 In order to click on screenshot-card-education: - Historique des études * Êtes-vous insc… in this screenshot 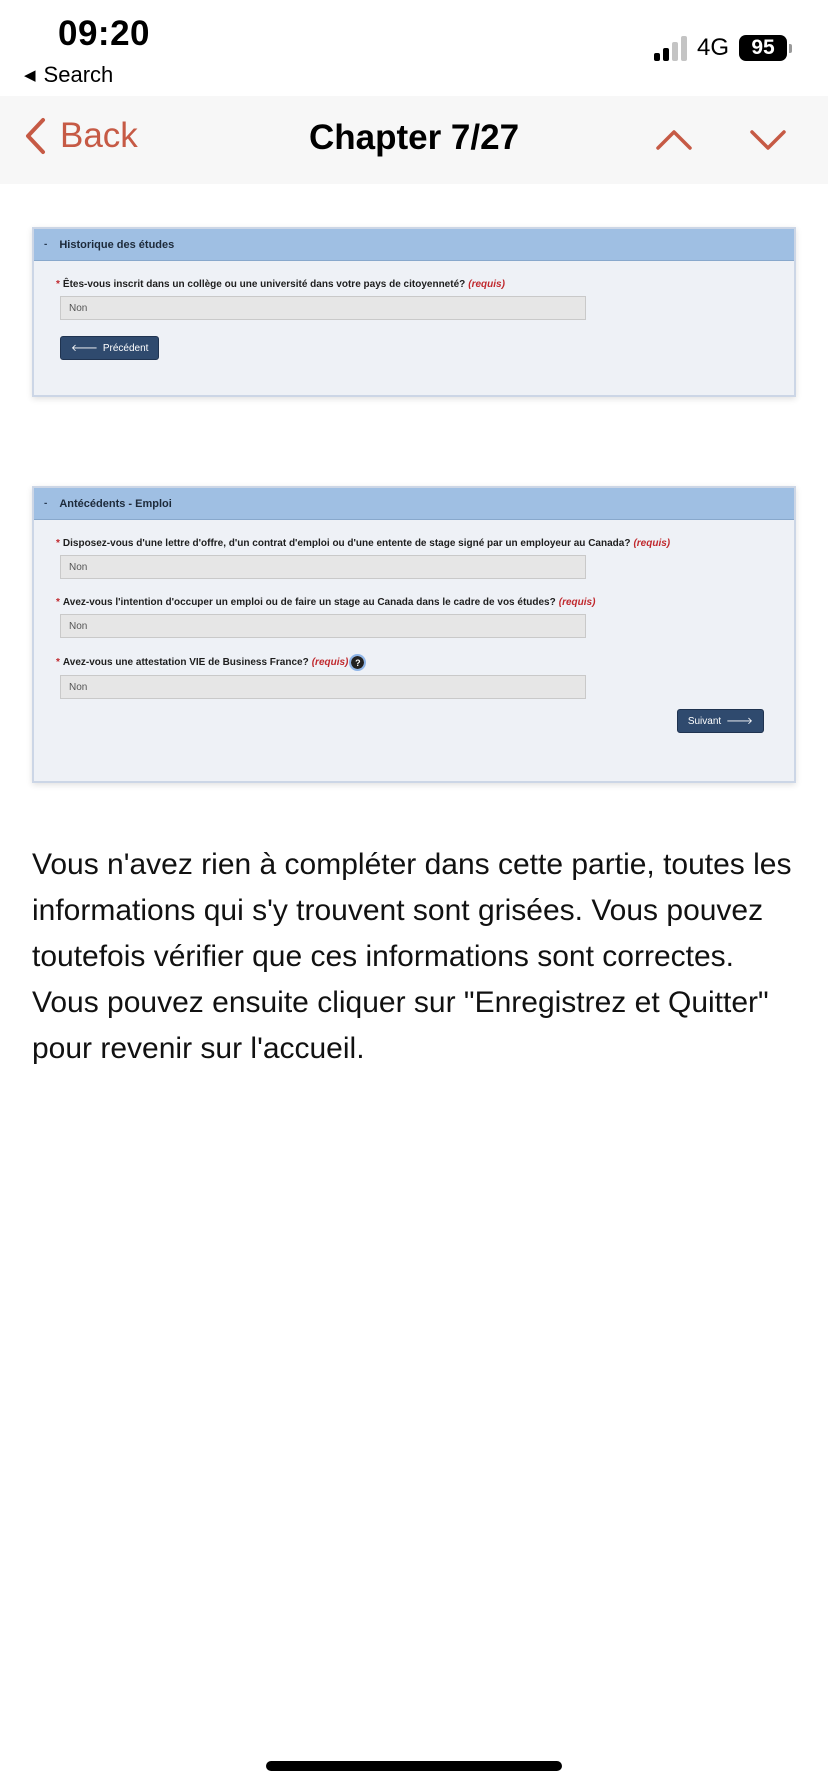, I will do `click(414, 312)`.